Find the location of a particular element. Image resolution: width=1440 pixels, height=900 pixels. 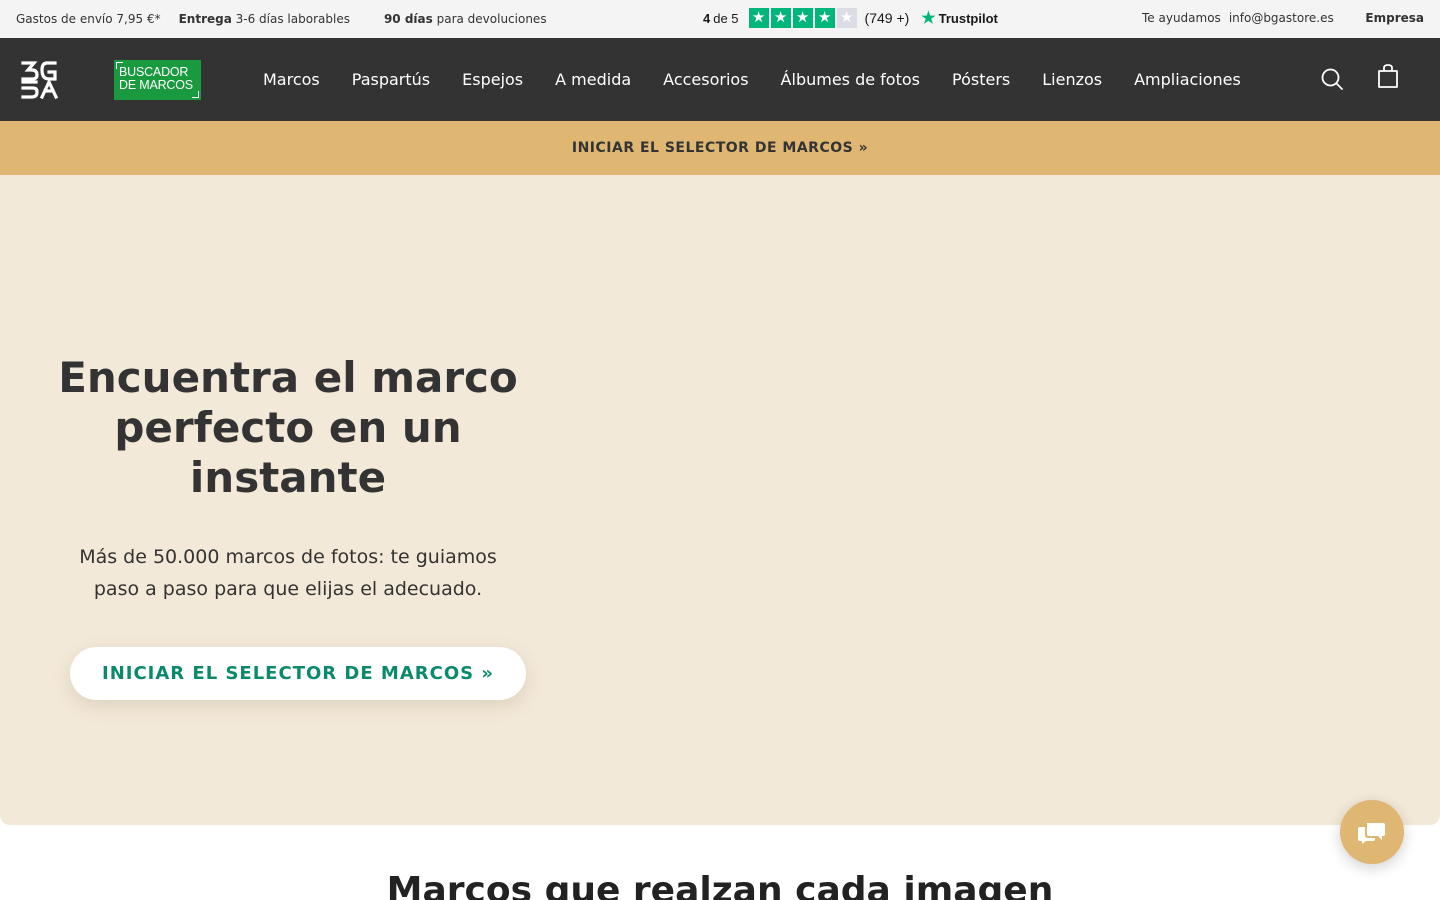

trustpilot-review-count: (749 +) is located at coordinates (887, 18).